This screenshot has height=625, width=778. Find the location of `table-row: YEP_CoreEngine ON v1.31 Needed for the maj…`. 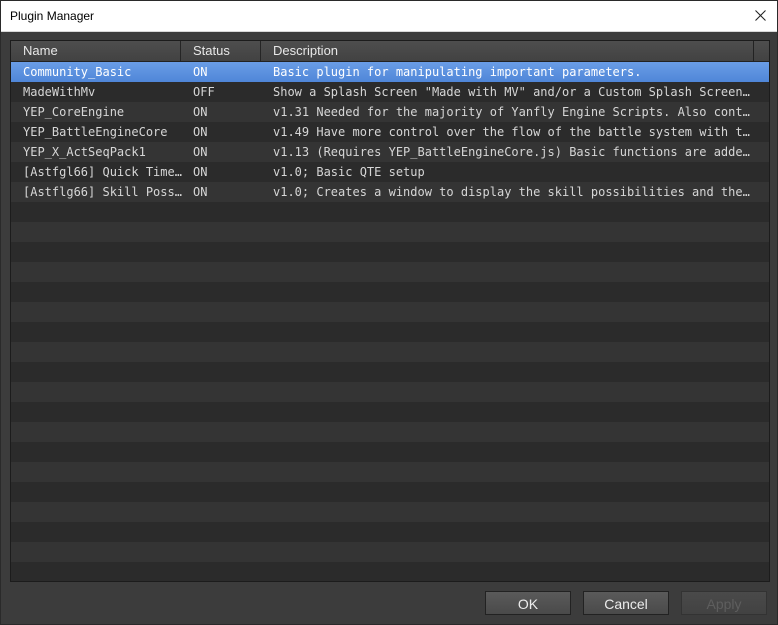

table-row: YEP_CoreEngine ON v1.31 Needed for the maj… is located at coordinates (390, 112).